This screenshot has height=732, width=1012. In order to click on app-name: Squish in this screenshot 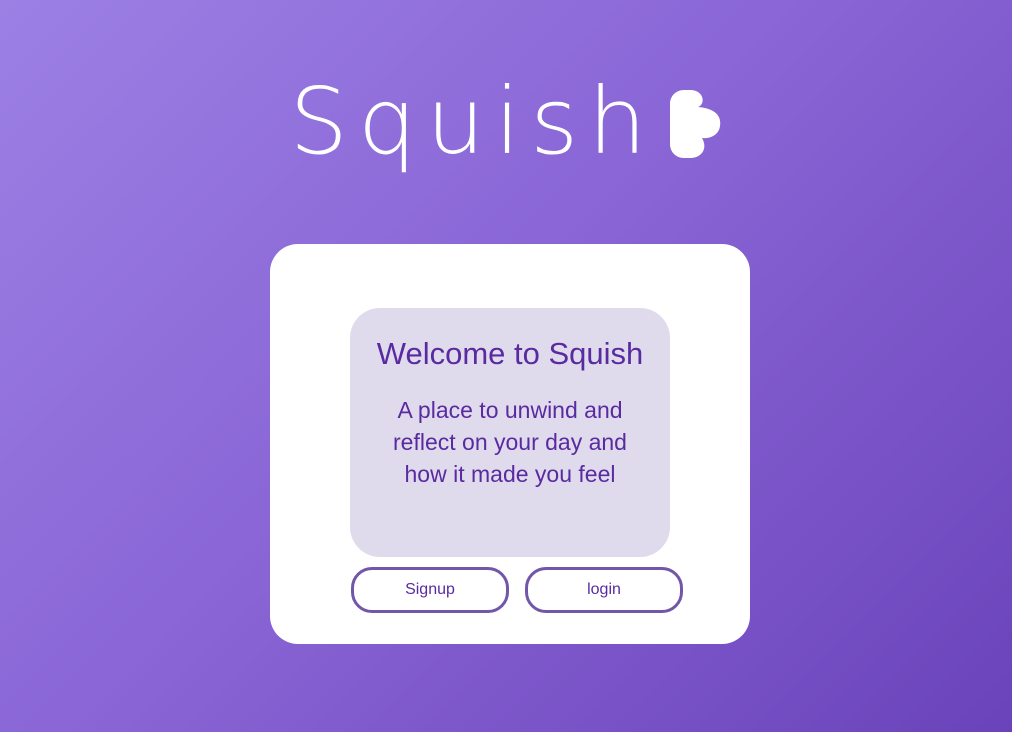, I will do `click(473, 121)`.